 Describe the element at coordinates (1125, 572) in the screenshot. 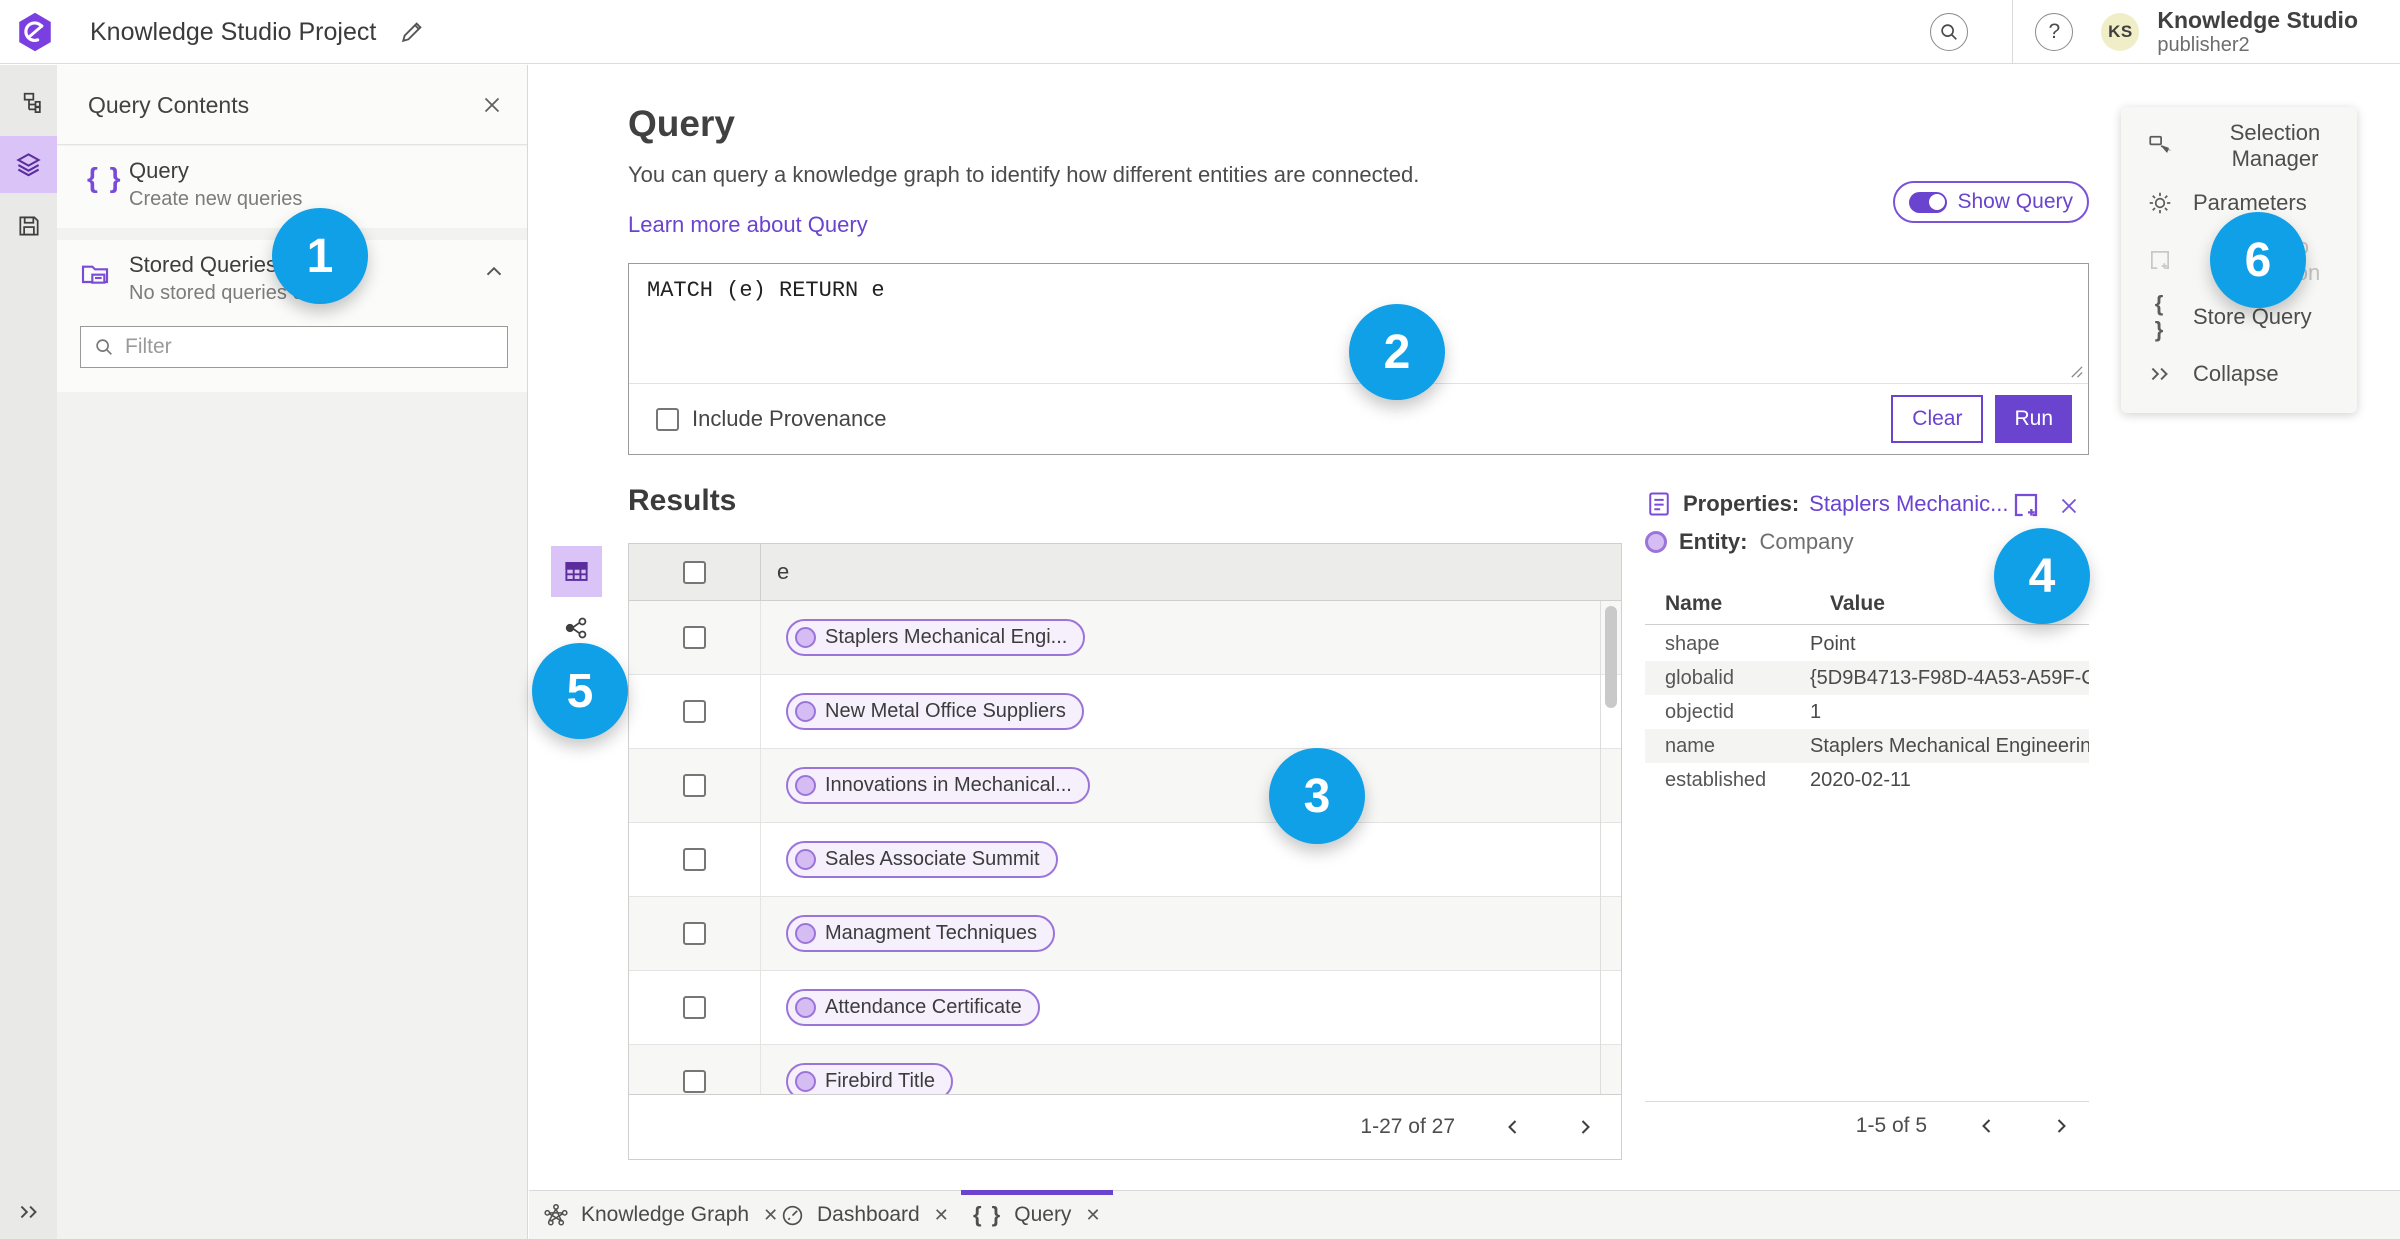

I see `results-table-header: e` at that location.